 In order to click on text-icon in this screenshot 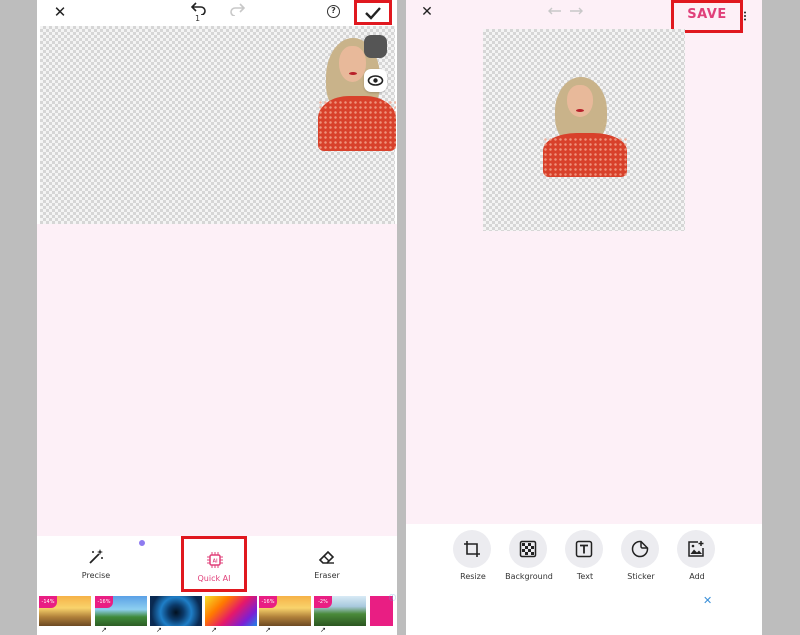, I will do `click(584, 549)`.